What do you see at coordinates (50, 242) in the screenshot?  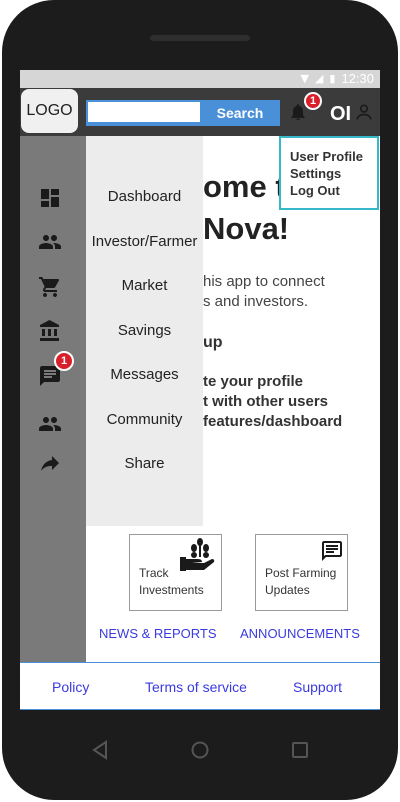 I see `people-icon` at bounding box center [50, 242].